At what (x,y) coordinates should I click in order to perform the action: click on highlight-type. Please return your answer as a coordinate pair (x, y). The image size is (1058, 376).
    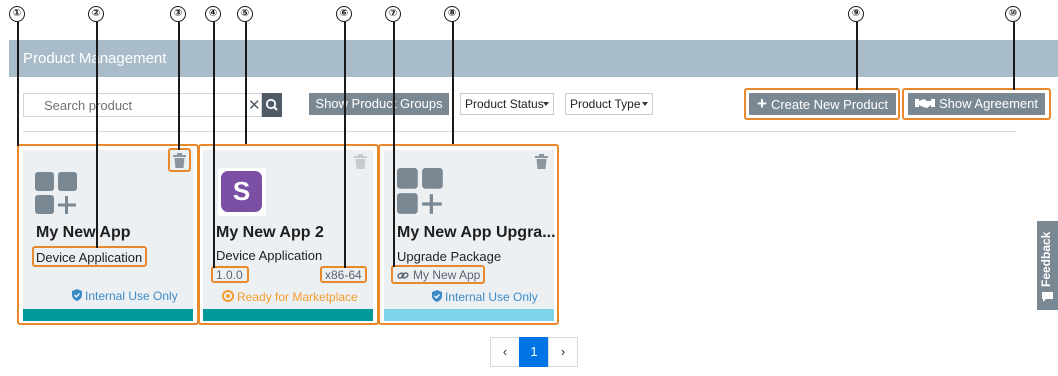
    Looking at the image, I should click on (89, 256).